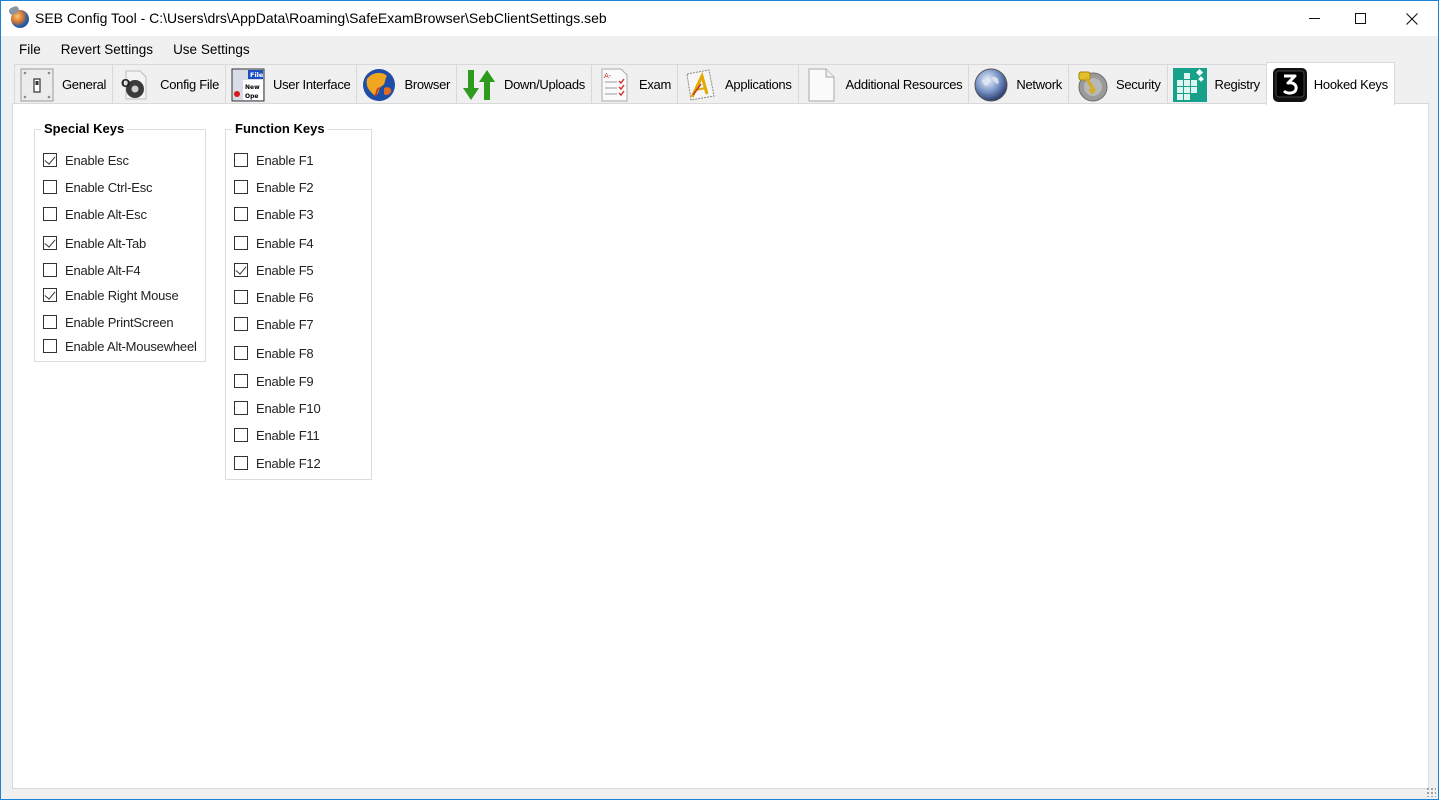 The image size is (1439, 800). I want to click on tab-security: Security, so click(1117, 84).